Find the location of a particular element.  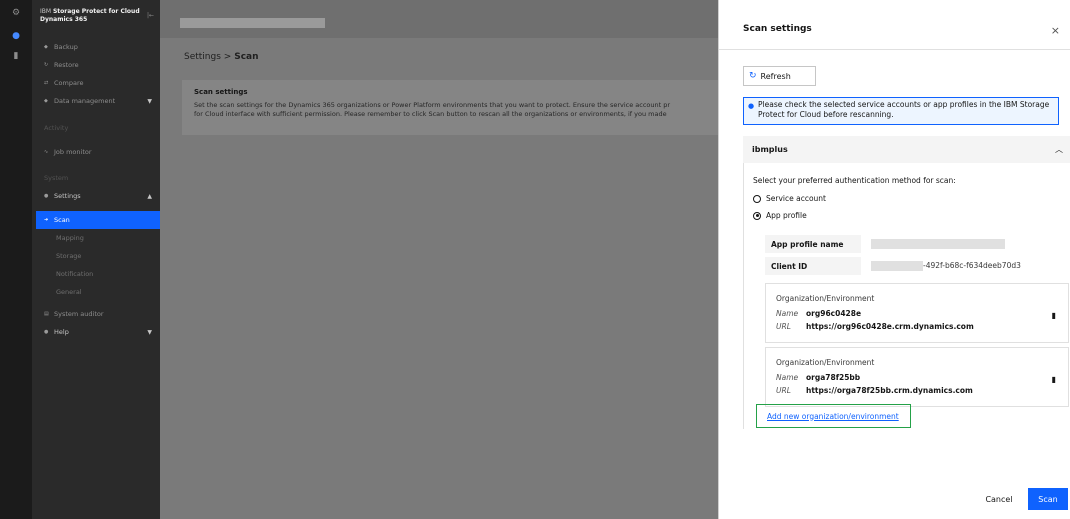

compare-icon: ⇄ is located at coordinates (46, 83).